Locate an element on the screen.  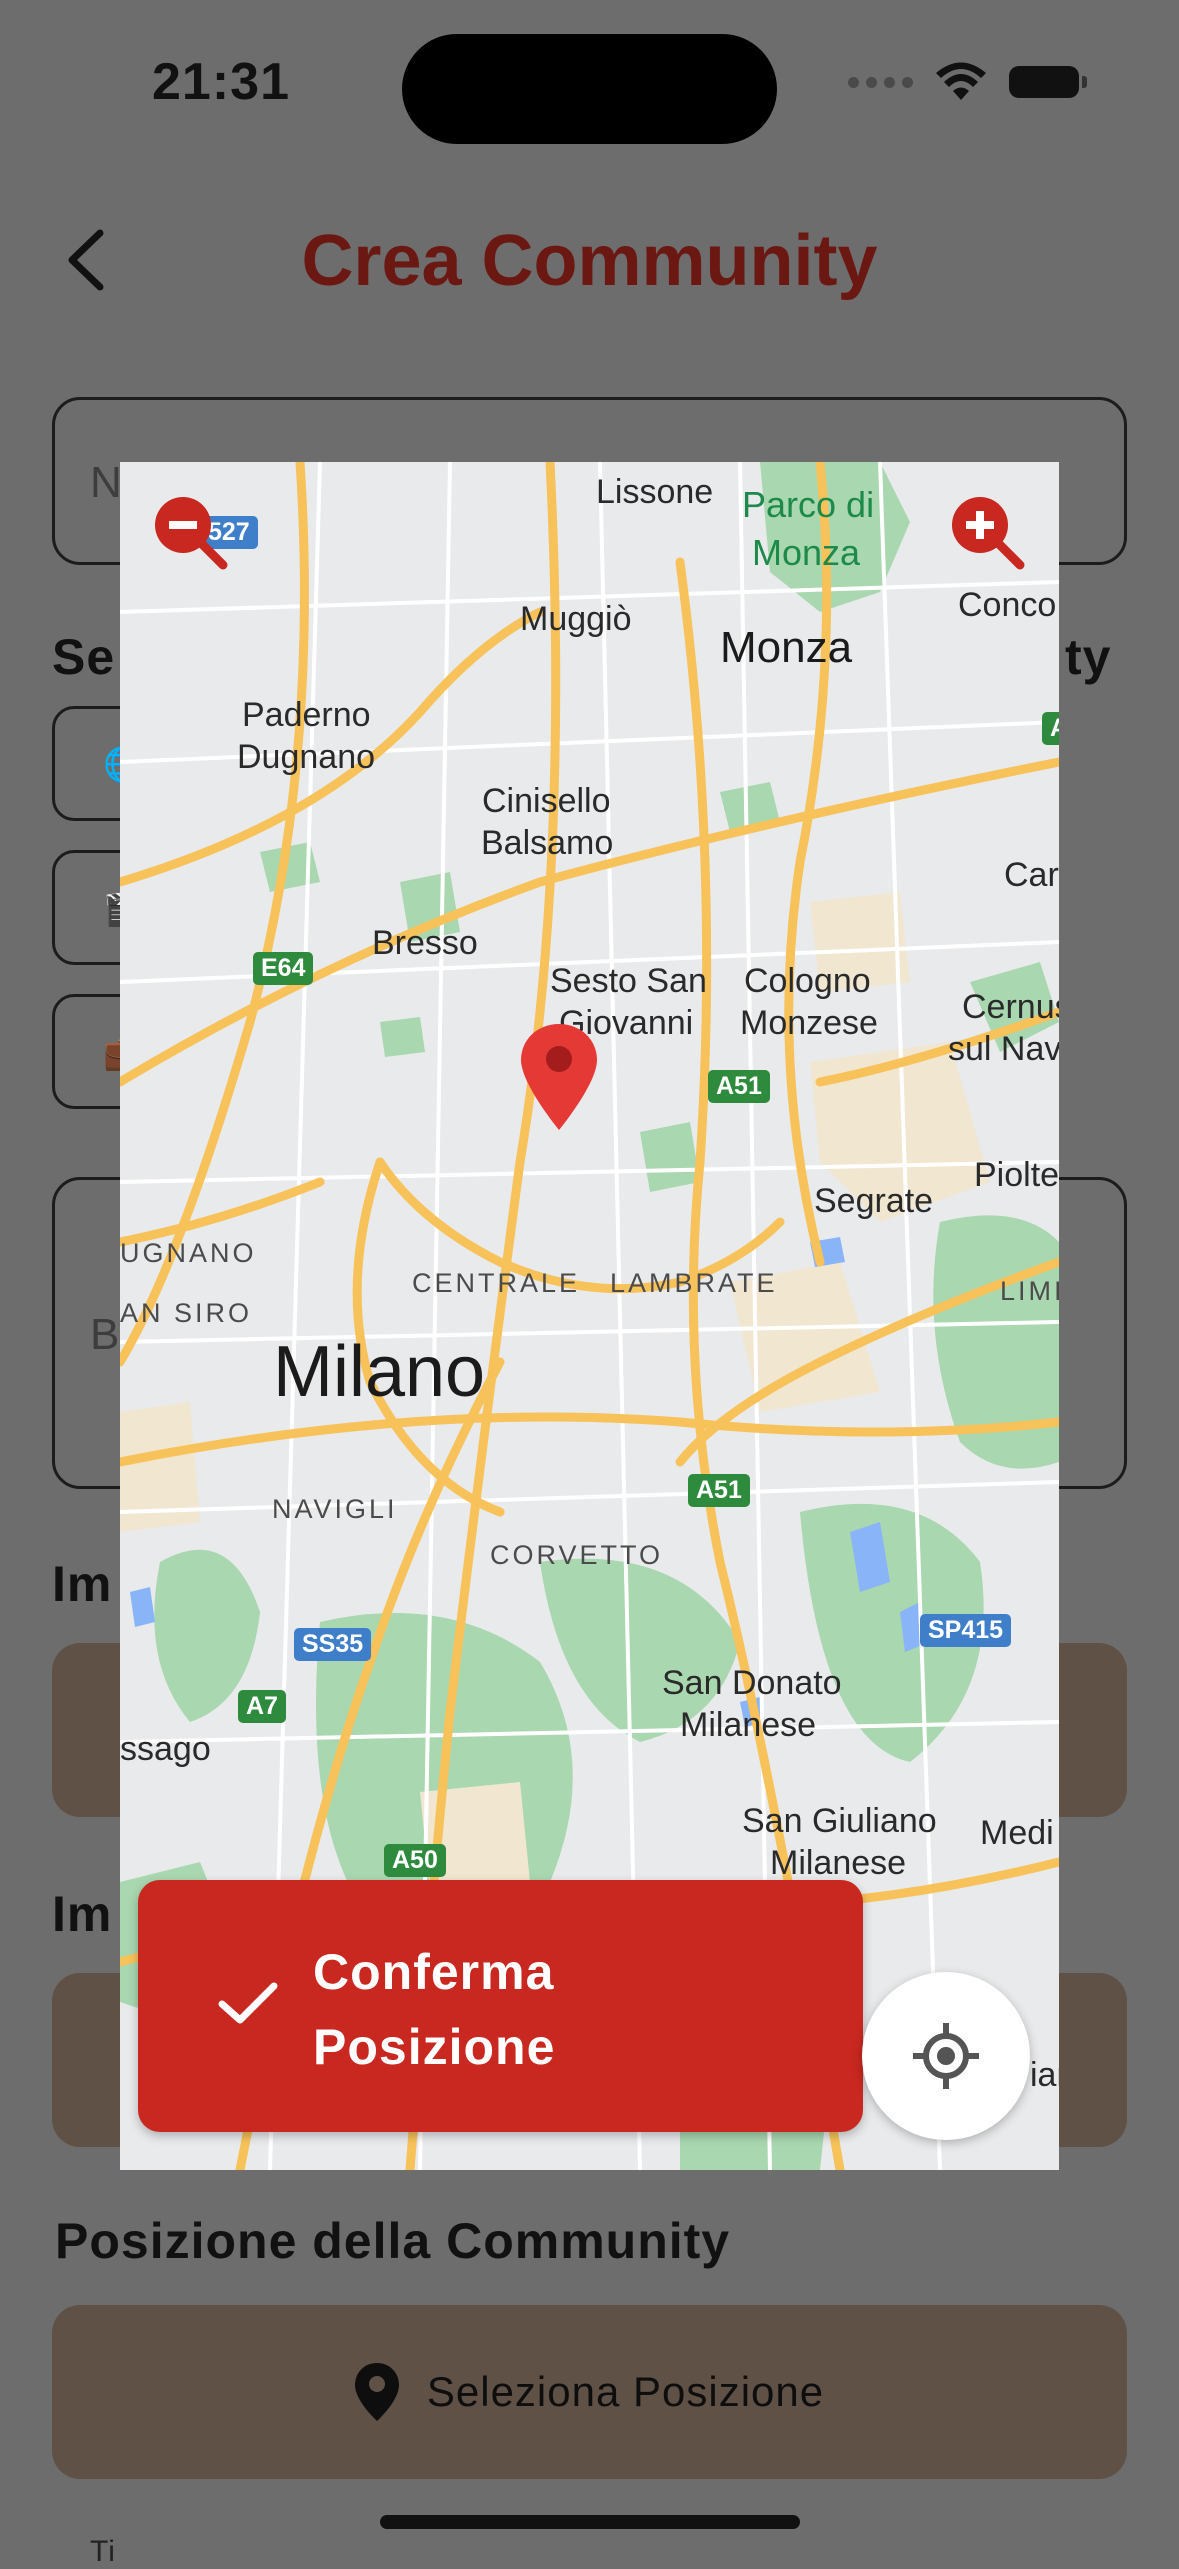
name-placeholder: N is located at coordinates (106, 482).